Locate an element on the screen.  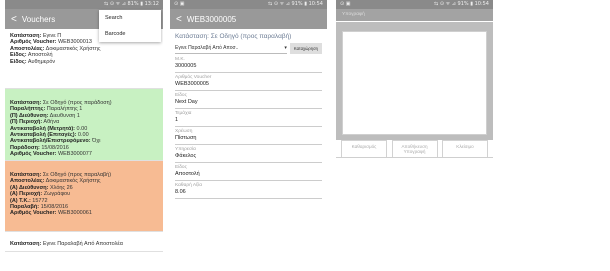
card-line-value: WEB3000061 is located at coordinates (74, 213).